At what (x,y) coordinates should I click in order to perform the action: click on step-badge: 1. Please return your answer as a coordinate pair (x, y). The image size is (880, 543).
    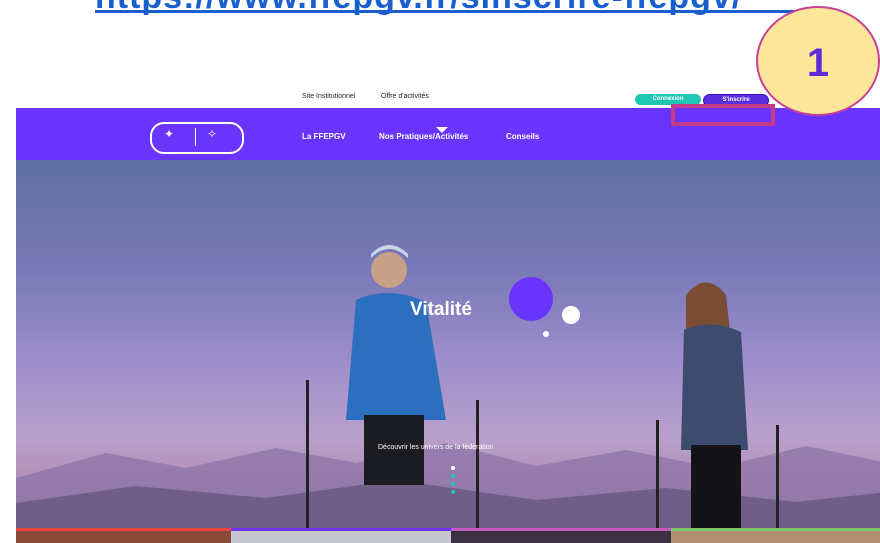
    Looking at the image, I should click on (818, 61).